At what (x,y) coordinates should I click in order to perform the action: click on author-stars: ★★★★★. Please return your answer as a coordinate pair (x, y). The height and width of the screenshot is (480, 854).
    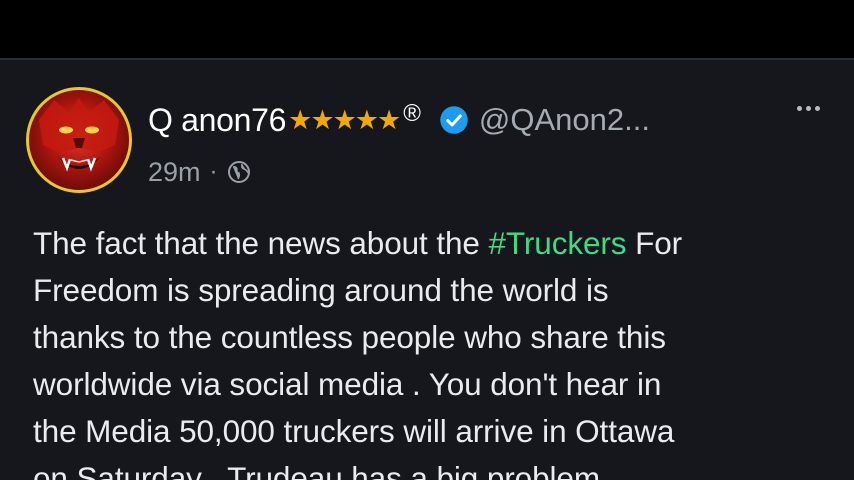
    Looking at the image, I should click on (344, 120).